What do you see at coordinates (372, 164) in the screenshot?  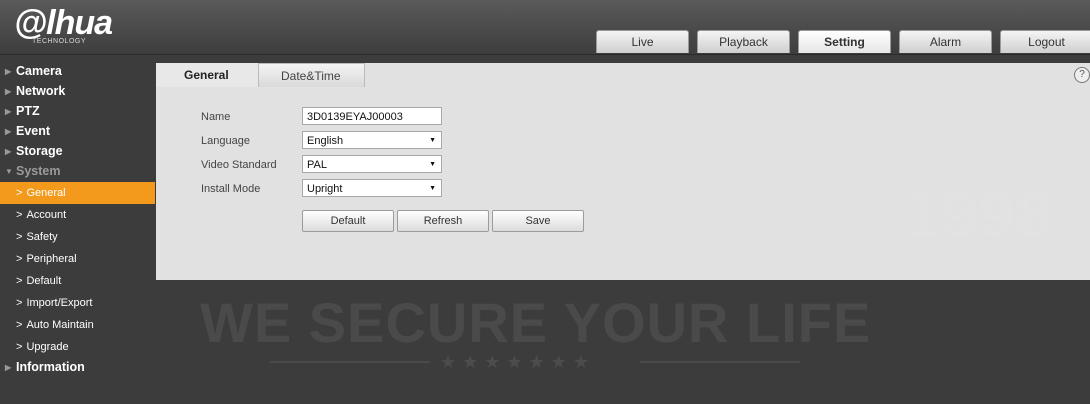 I see `video-standard-select: PAL ▼` at bounding box center [372, 164].